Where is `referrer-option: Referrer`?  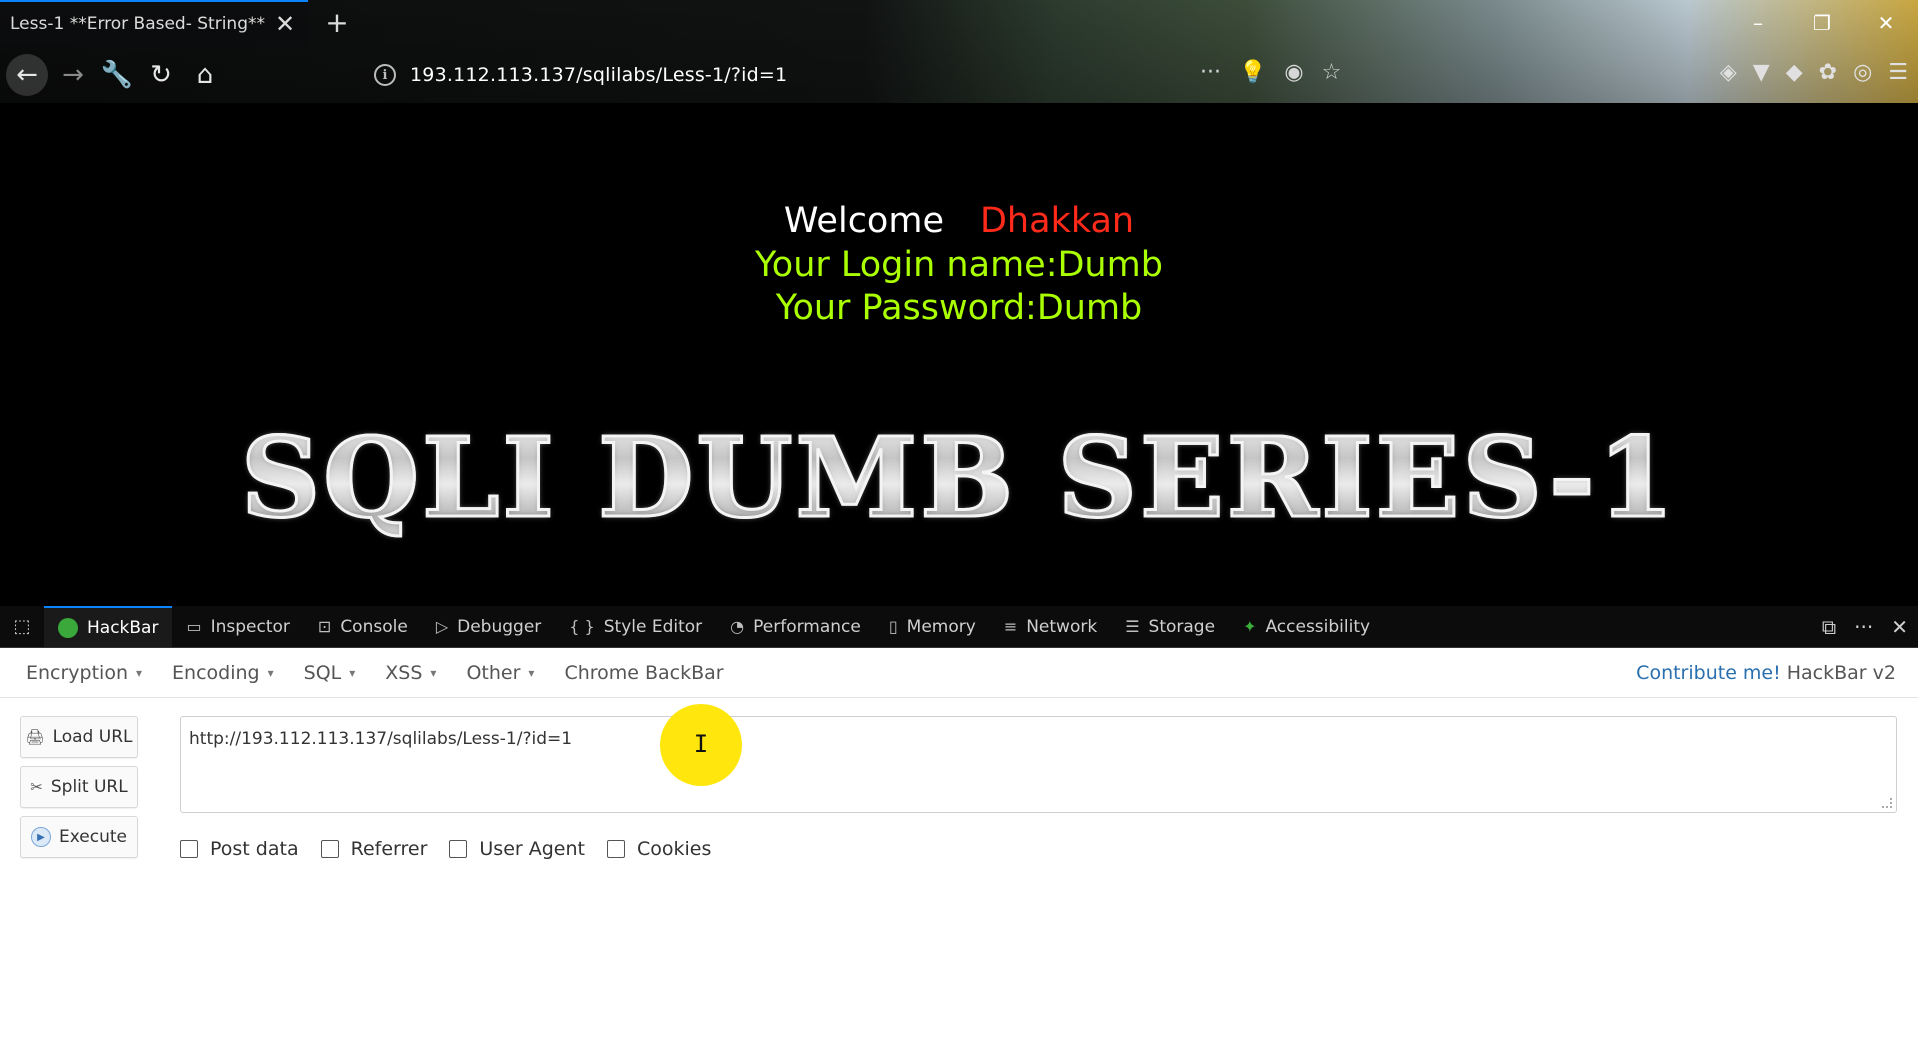
referrer-option: Referrer is located at coordinates (374, 849).